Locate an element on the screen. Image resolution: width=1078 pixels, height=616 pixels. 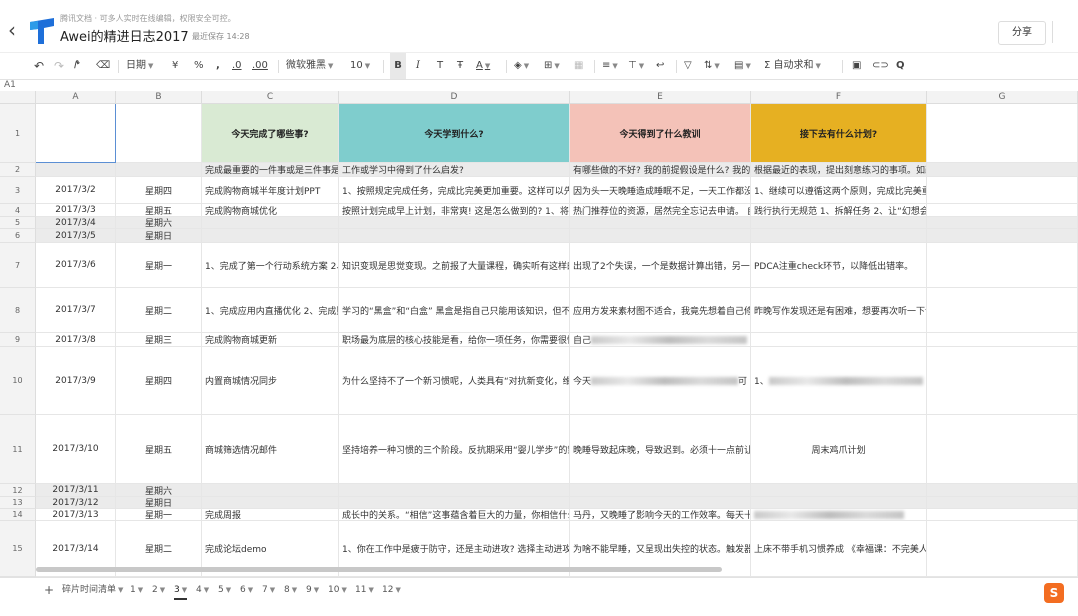
add-sheet-button: + is located at coordinates (49, 590).